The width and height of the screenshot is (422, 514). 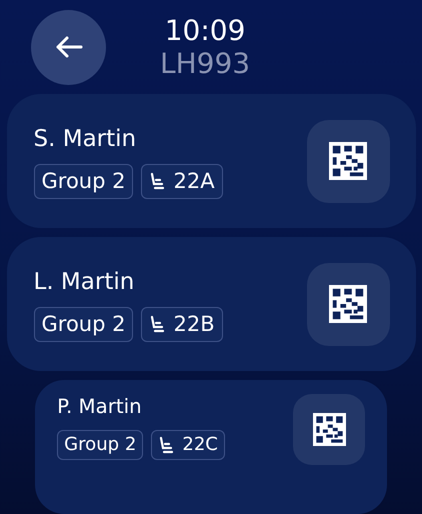 I want to click on seat-number: 22C, so click(x=200, y=445).